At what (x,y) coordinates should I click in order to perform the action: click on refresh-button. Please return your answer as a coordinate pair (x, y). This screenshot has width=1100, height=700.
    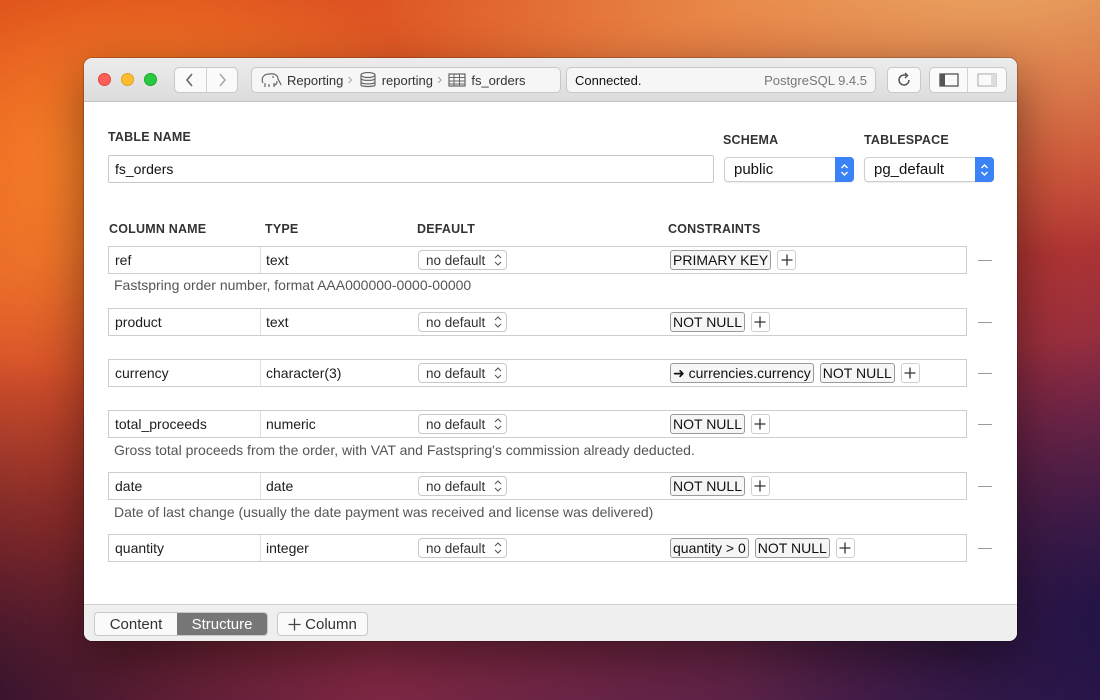
    Looking at the image, I should click on (904, 80).